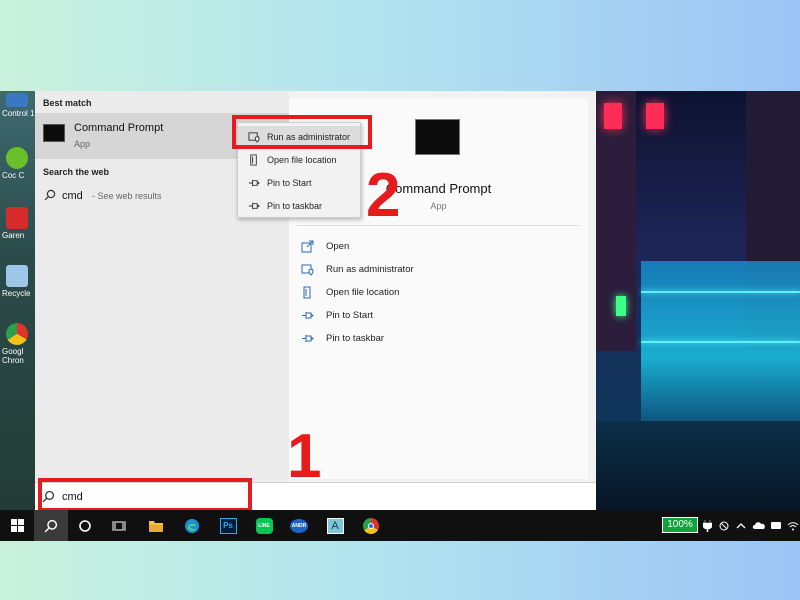 The height and width of the screenshot is (600, 800). I want to click on action-label: Pin to taskbar, so click(355, 338).